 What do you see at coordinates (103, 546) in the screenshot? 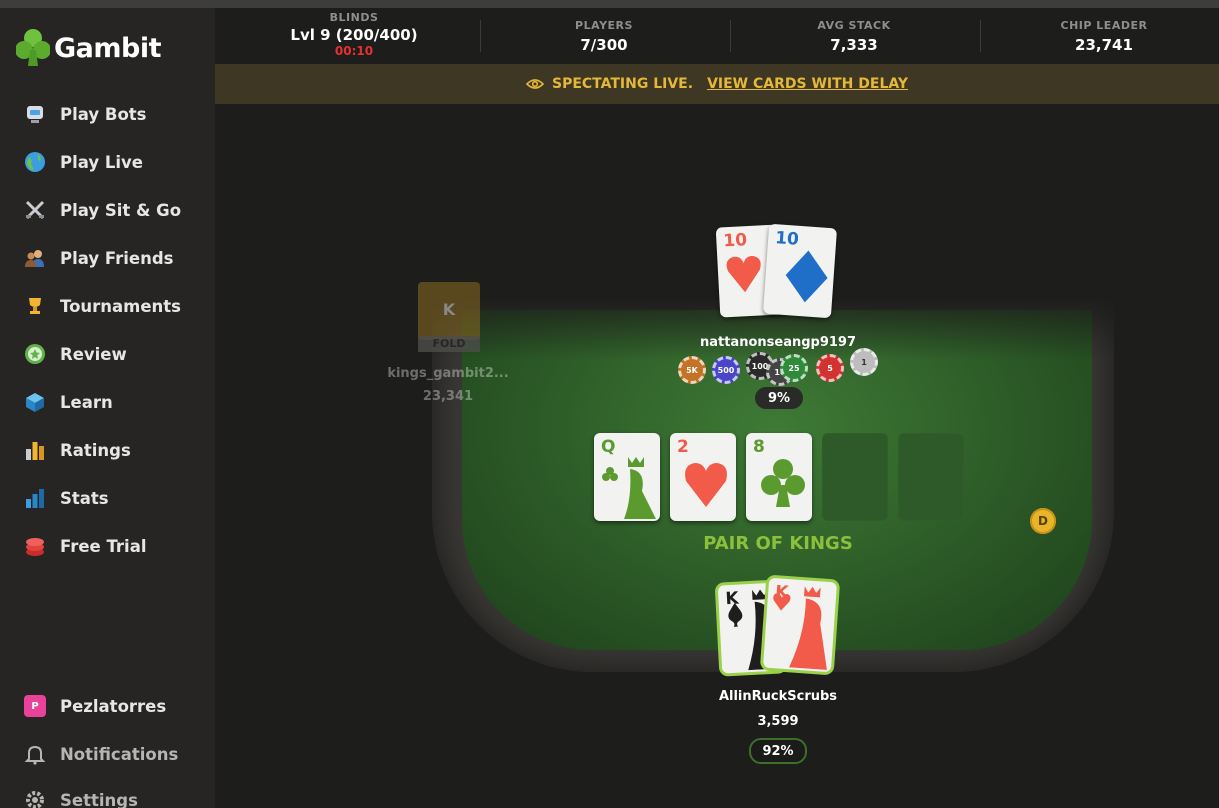
I see `sidebar-item-label: Free Trial` at bounding box center [103, 546].